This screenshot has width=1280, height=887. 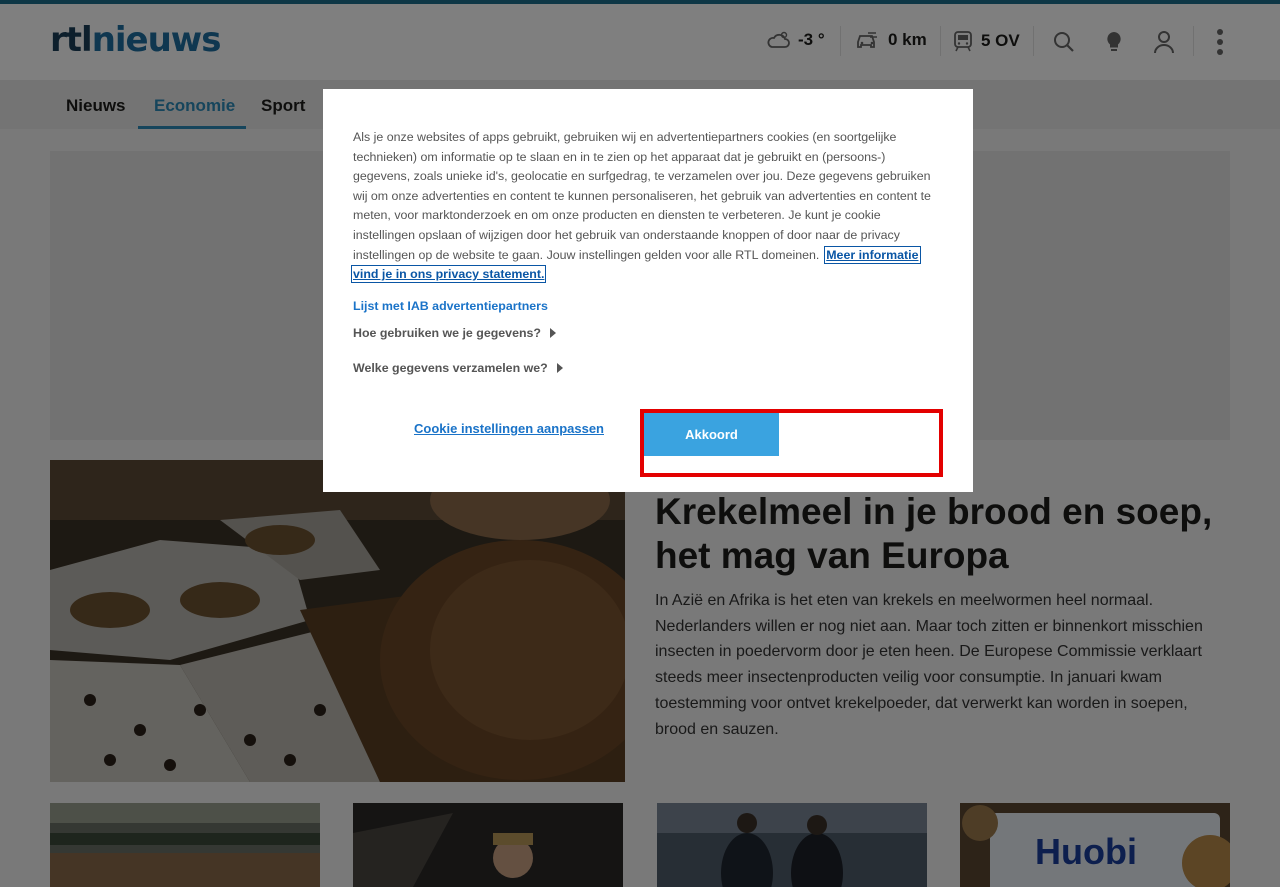 I want to click on iab-partners-link: Lijst met IAB advertentiepartners, so click(x=450, y=306).